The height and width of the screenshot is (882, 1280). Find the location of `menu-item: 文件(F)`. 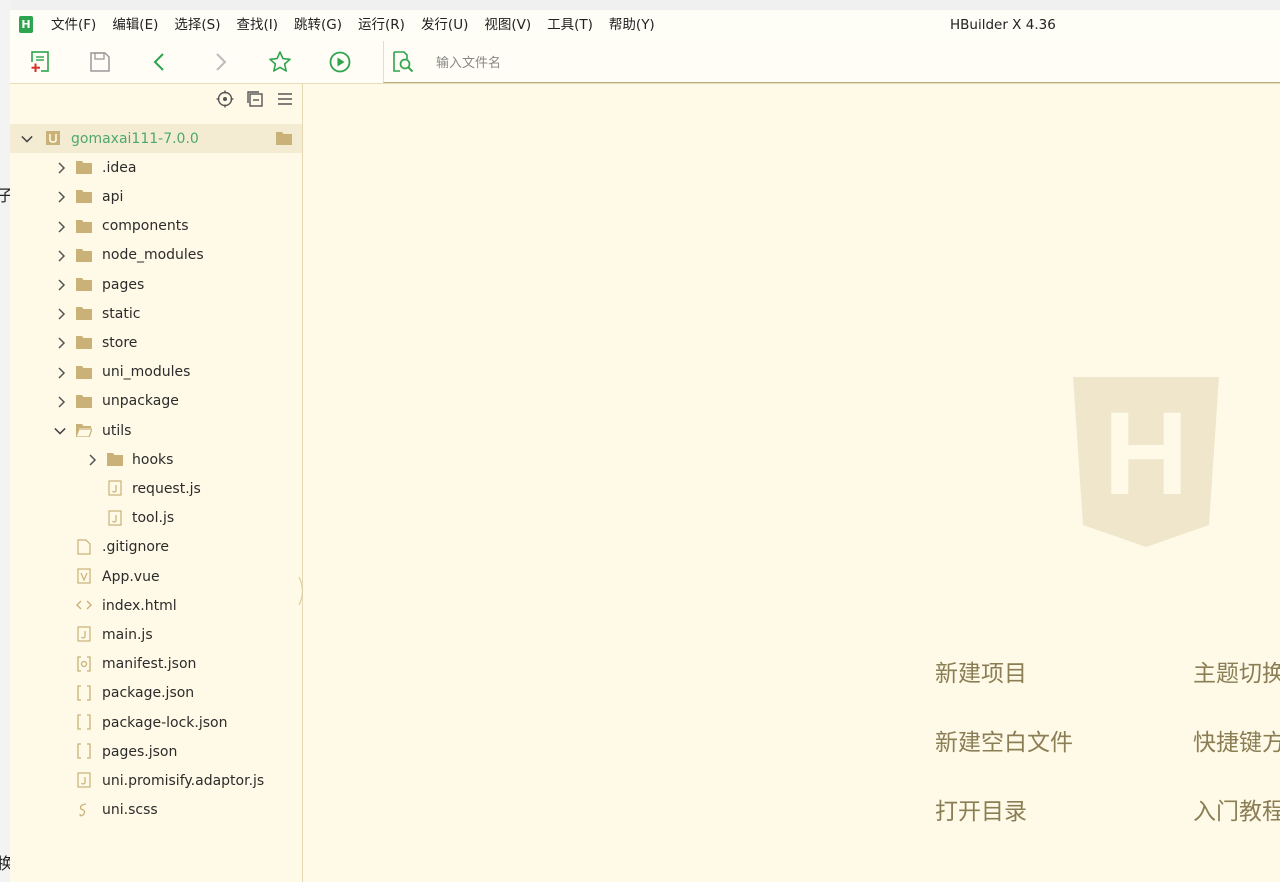

menu-item: 文件(F) is located at coordinates (73, 25).